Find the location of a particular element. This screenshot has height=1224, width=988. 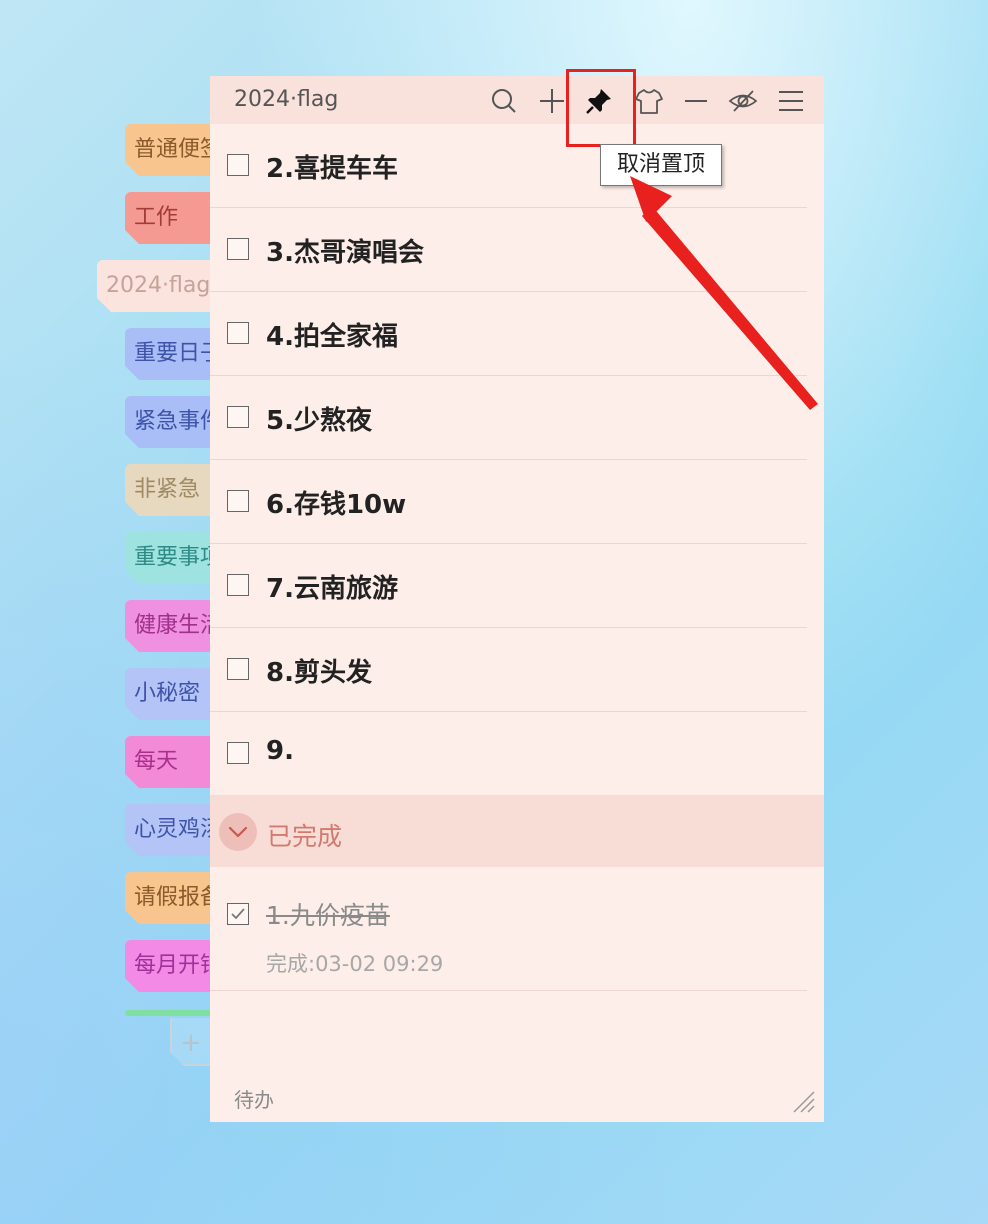

tab-1: 工作 is located at coordinates (170, 218).